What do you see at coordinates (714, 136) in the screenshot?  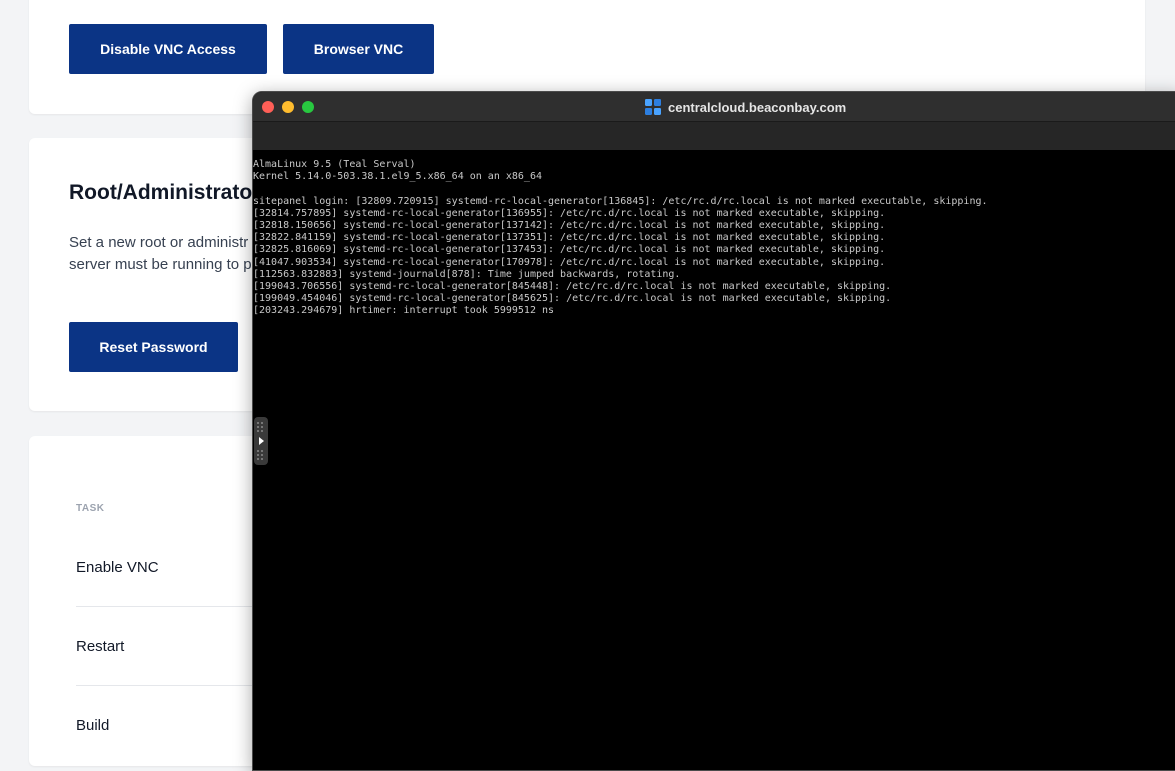 I see `vnc-toolbar` at bounding box center [714, 136].